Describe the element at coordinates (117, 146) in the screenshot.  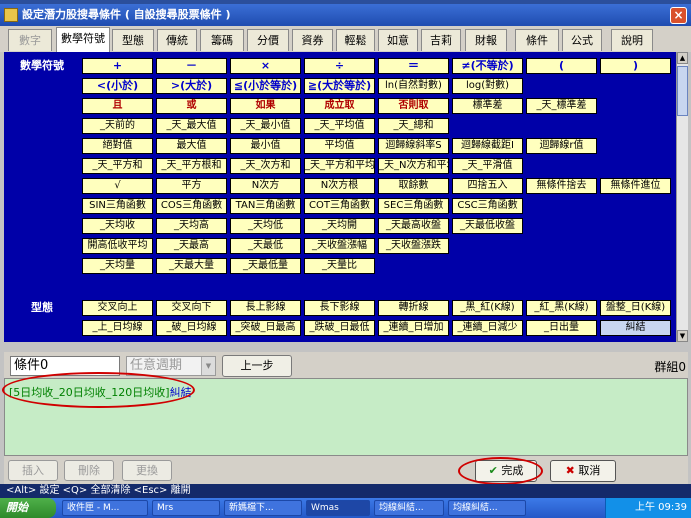
I see `function-cell: 絕對值` at that location.